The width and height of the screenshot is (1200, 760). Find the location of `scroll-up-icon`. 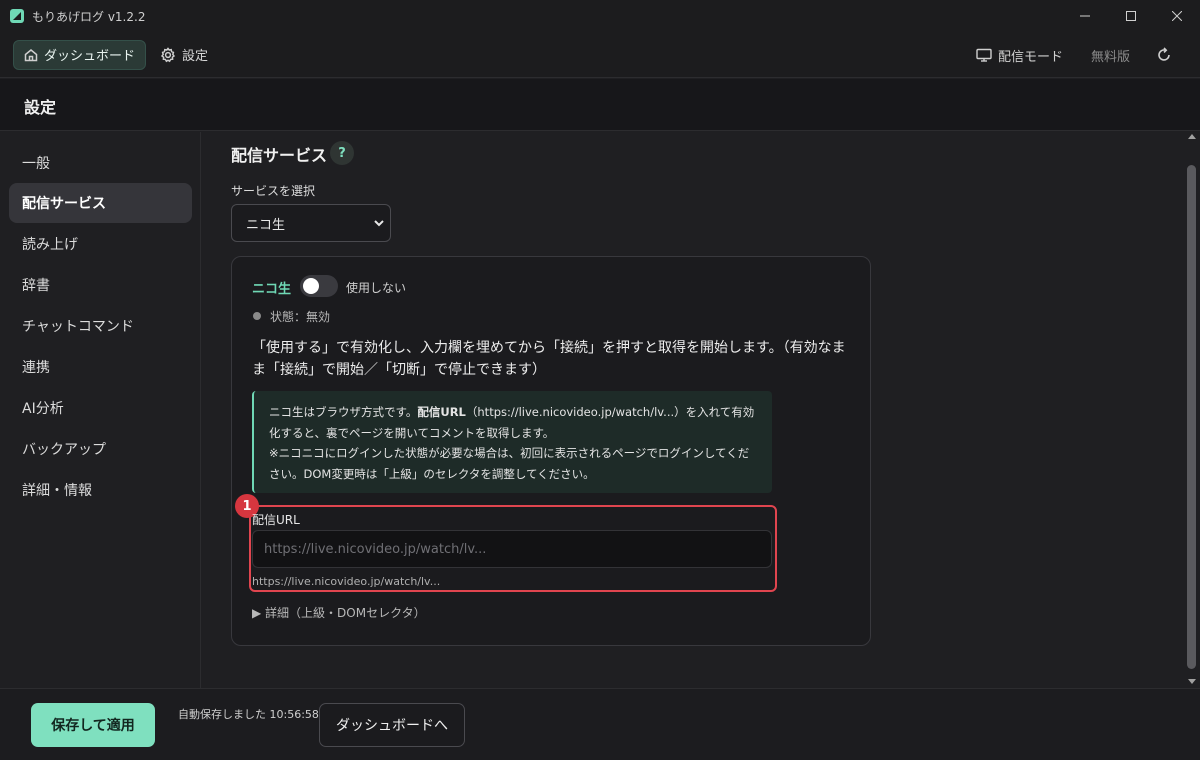

scroll-up-icon is located at coordinates (1192, 136).